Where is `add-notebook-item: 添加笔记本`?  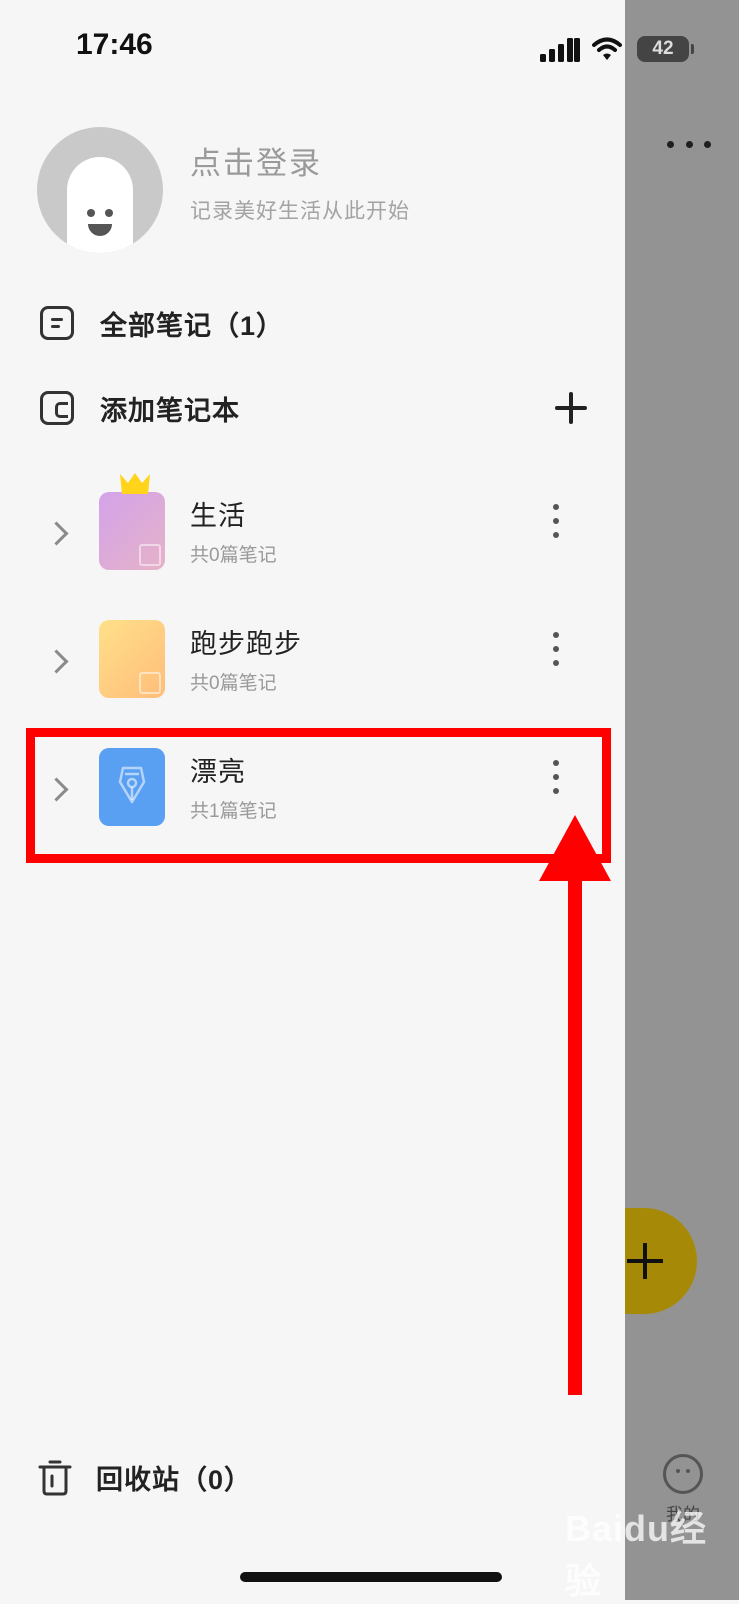
add-notebook-item: 添加笔记本 is located at coordinates (140, 408).